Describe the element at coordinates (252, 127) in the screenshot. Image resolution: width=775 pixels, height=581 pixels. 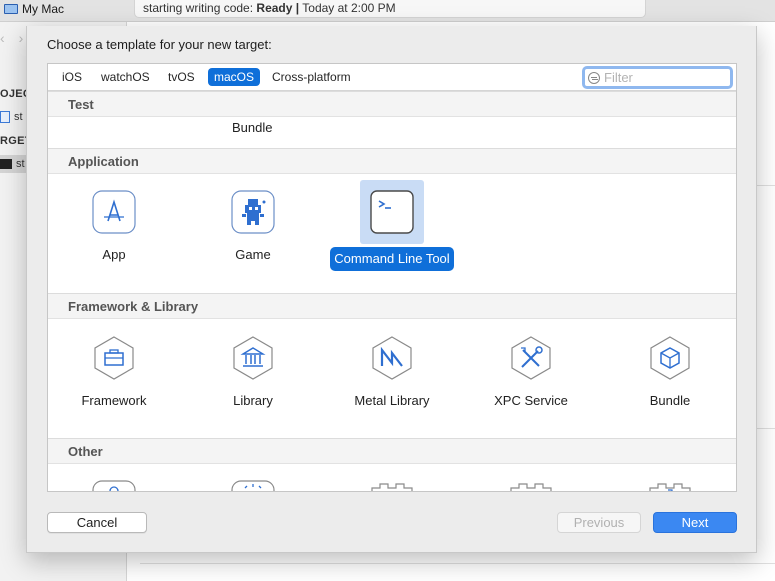
I see `test-bundle-label: Bundle` at that location.